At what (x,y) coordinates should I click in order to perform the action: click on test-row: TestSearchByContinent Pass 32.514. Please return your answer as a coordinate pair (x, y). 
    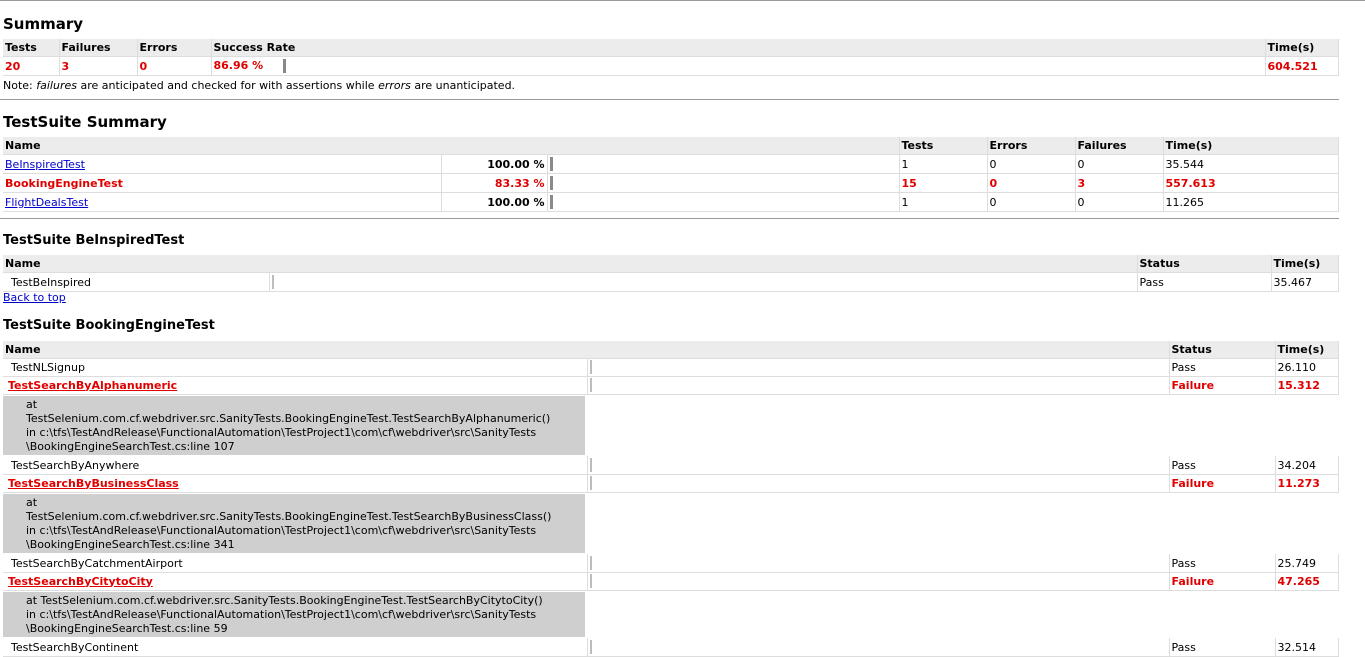
    Looking at the image, I should click on (671, 647).